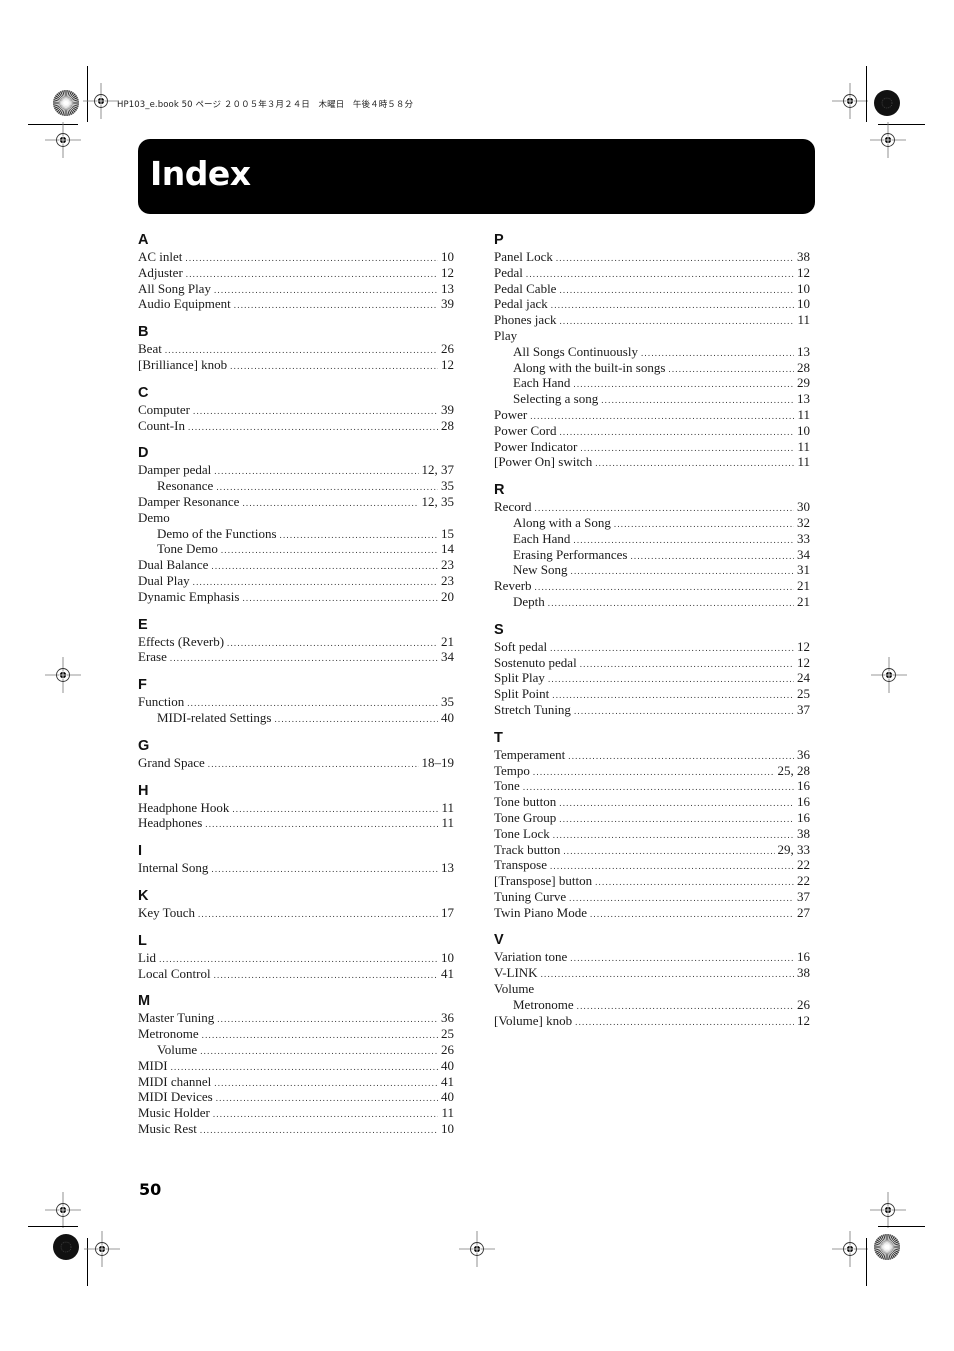 Image resolution: width=954 pixels, height=1351 pixels. I want to click on index-entry: Erase 34, so click(296, 657).